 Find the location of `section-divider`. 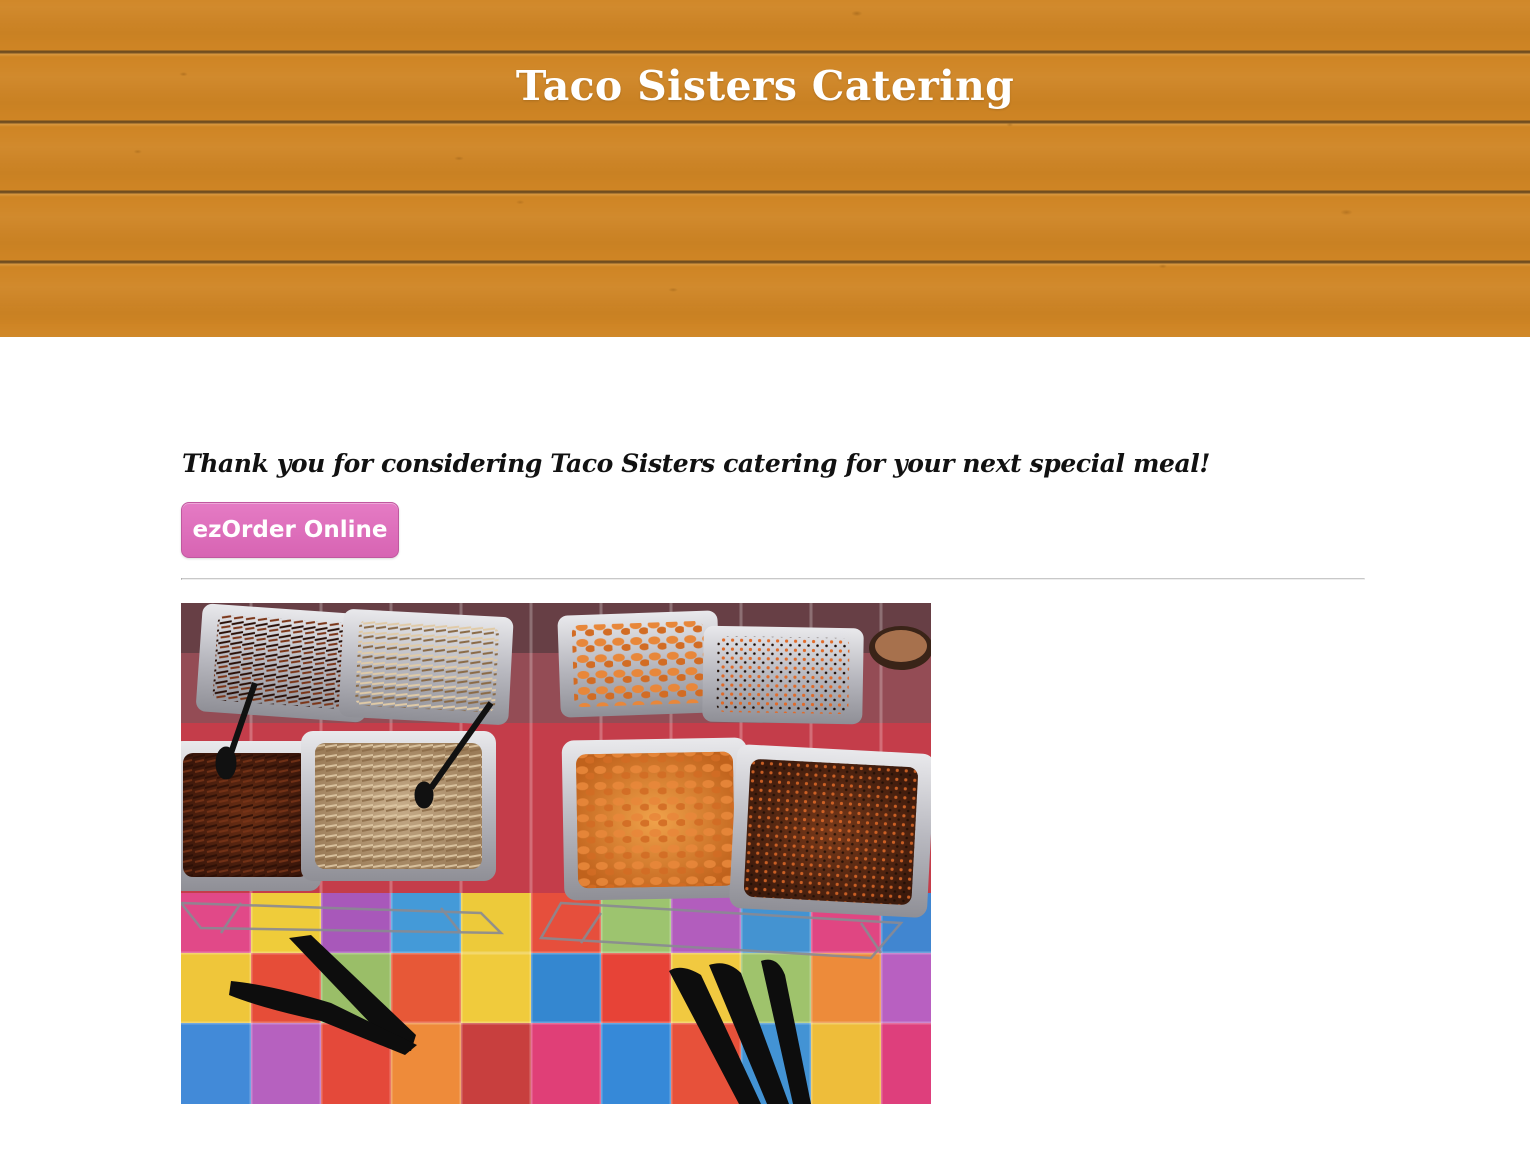

section-divider is located at coordinates (773, 579).